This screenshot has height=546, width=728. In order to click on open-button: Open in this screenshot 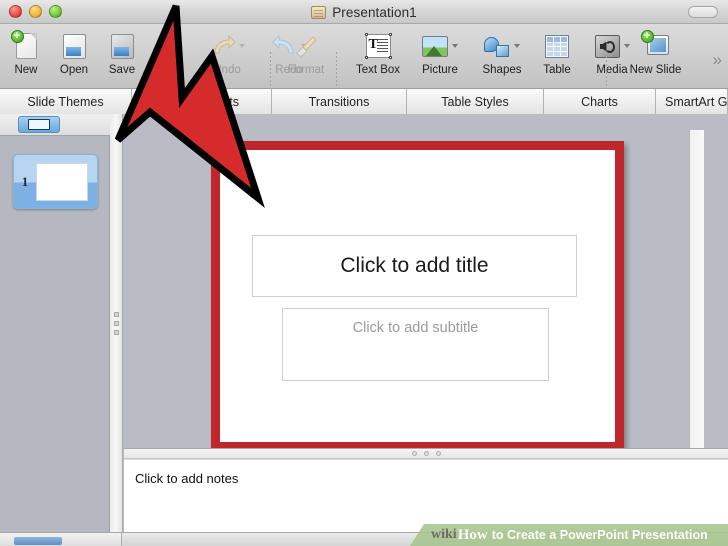, I will do `click(74, 56)`.